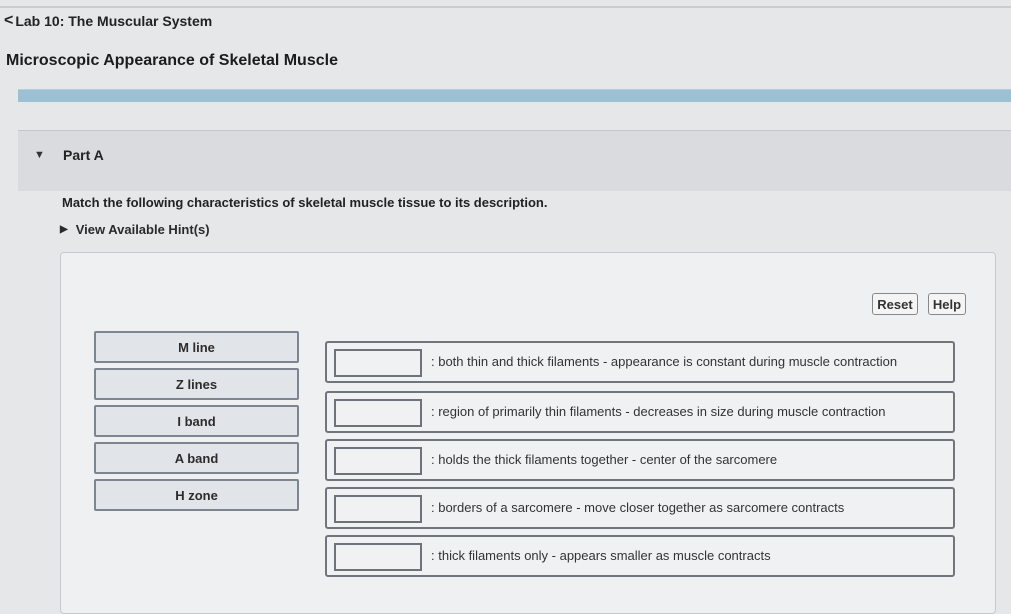  I want to click on drag-chip-z-lines: Z lines, so click(196, 384).